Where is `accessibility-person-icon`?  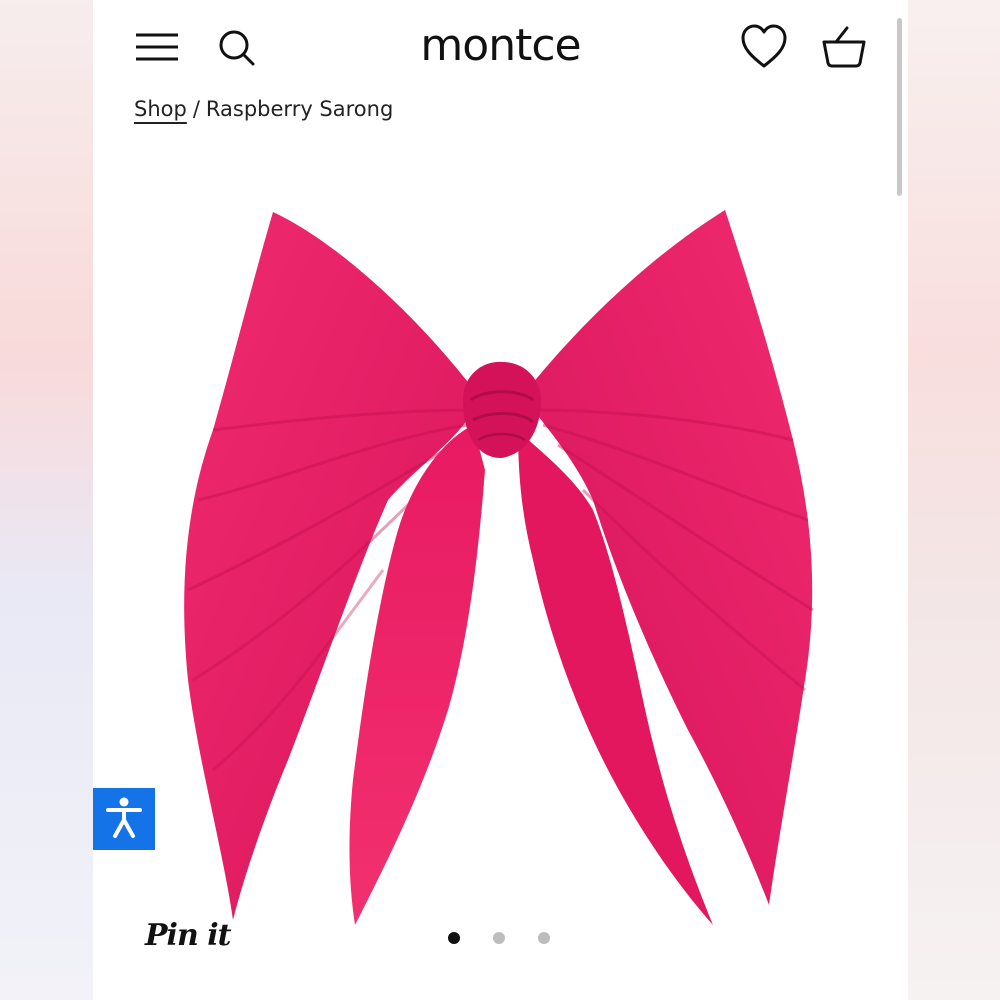
accessibility-person-icon is located at coordinates (124, 819).